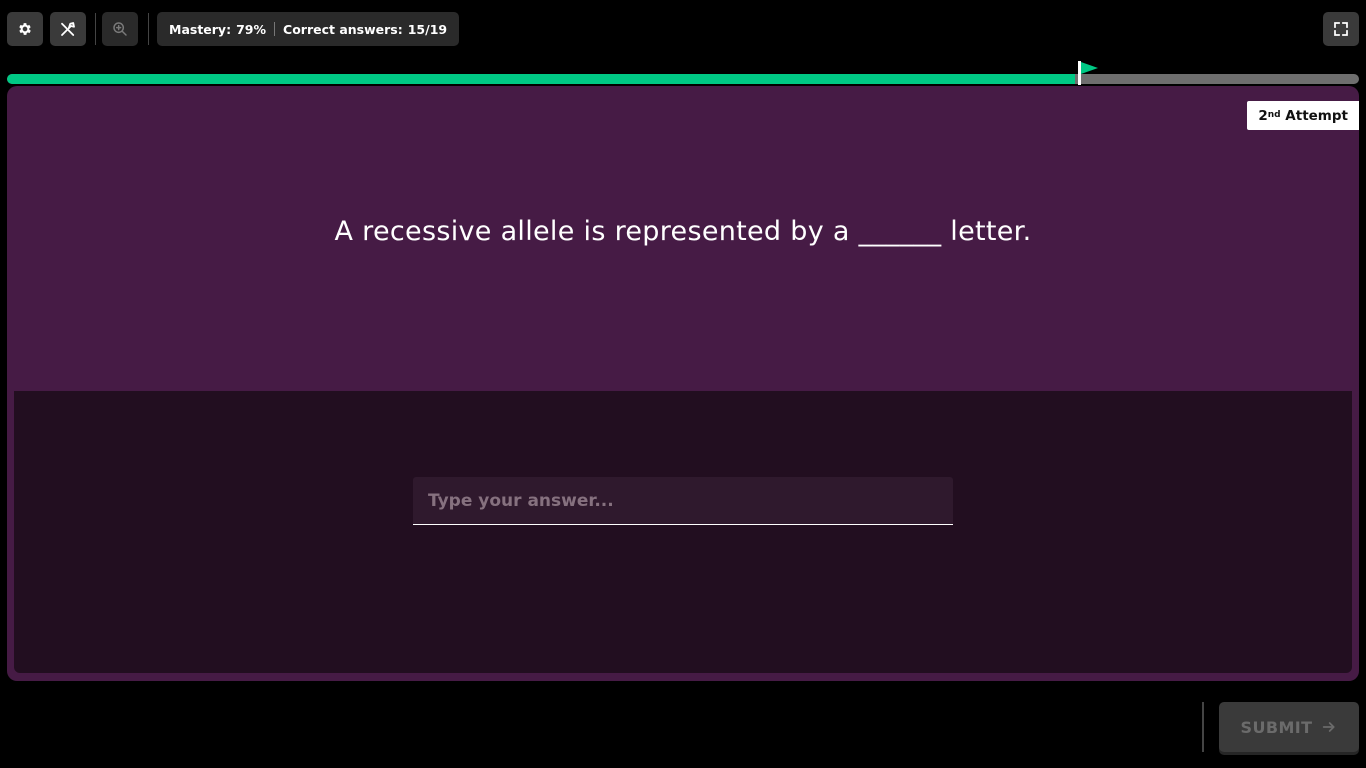 Image resolution: width=1366 pixels, height=768 pixels. What do you see at coordinates (541, 79) in the screenshot?
I see `progress-fill` at bounding box center [541, 79].